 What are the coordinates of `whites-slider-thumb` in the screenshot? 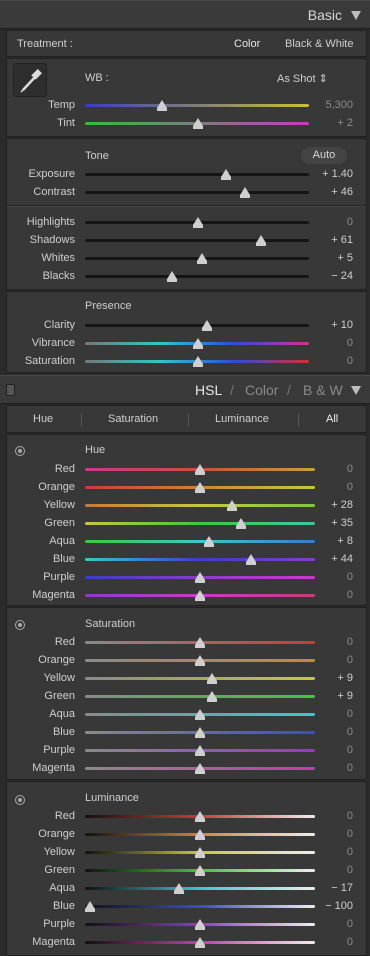 It's located at (202, 258).